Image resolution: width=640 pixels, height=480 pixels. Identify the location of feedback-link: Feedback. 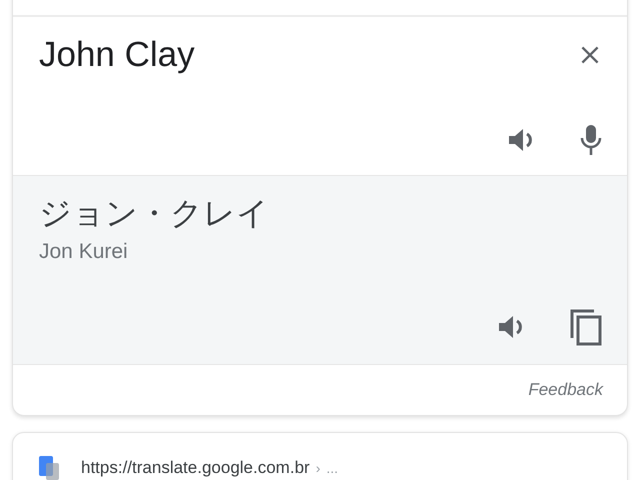
(565, 390).